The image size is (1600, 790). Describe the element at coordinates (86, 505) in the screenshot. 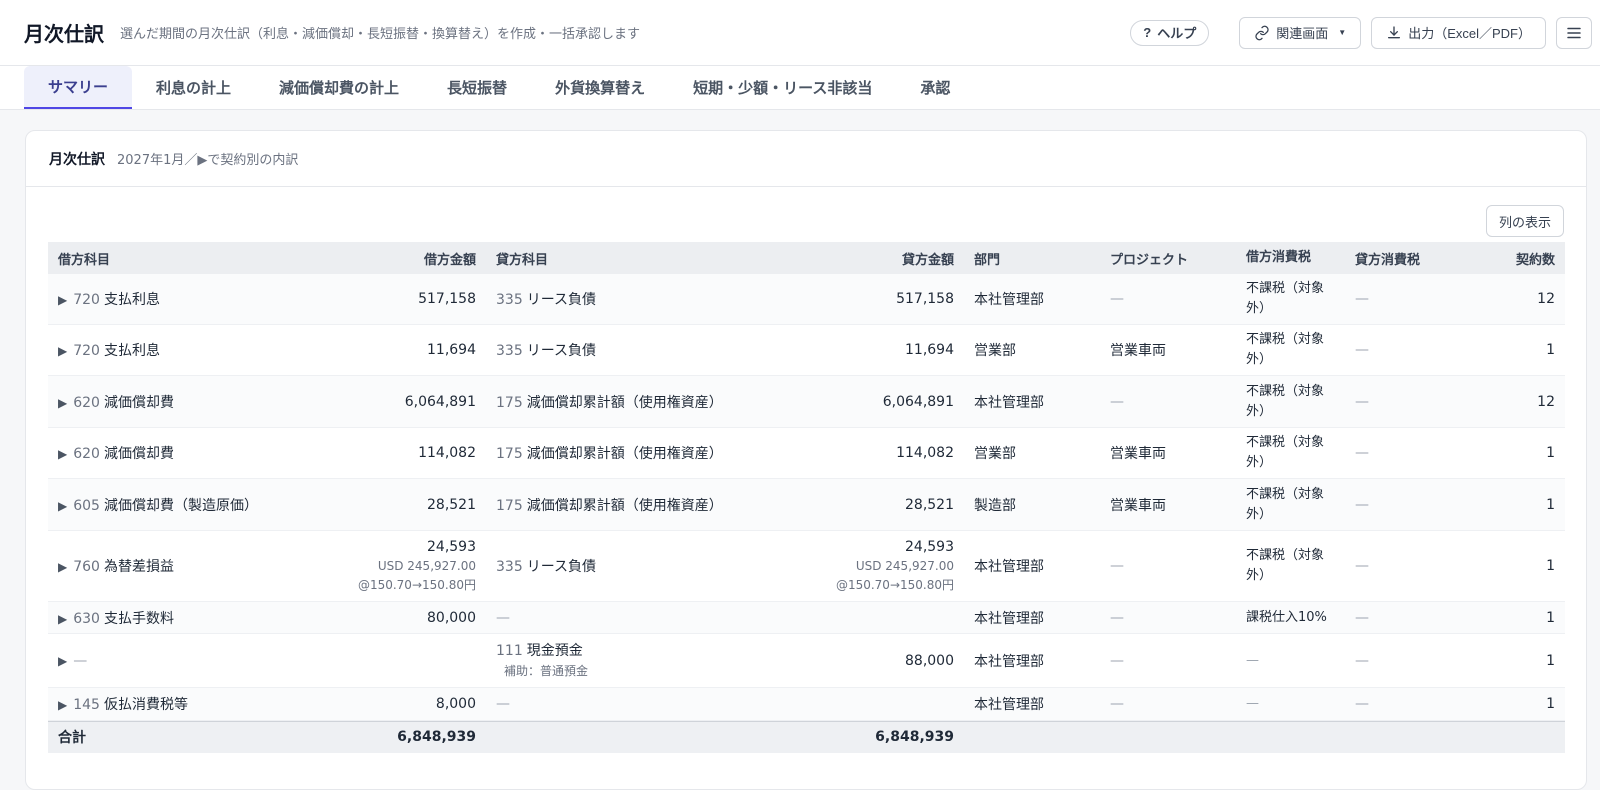

I see `debit-account-code: 605` at that location.